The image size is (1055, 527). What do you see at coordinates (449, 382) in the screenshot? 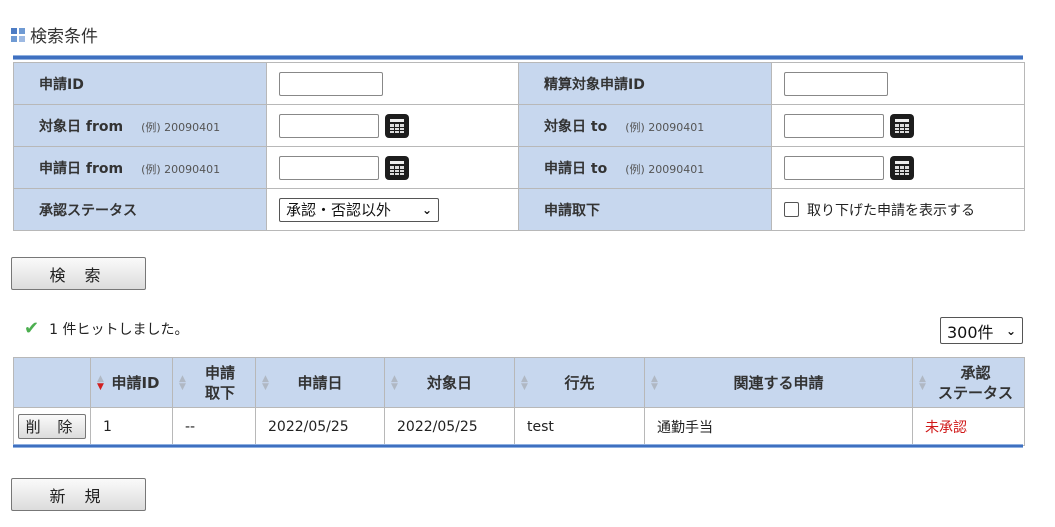
I see `column-header-target-date: ▲ ▼ 対象日` at bounding box center [449, 382].